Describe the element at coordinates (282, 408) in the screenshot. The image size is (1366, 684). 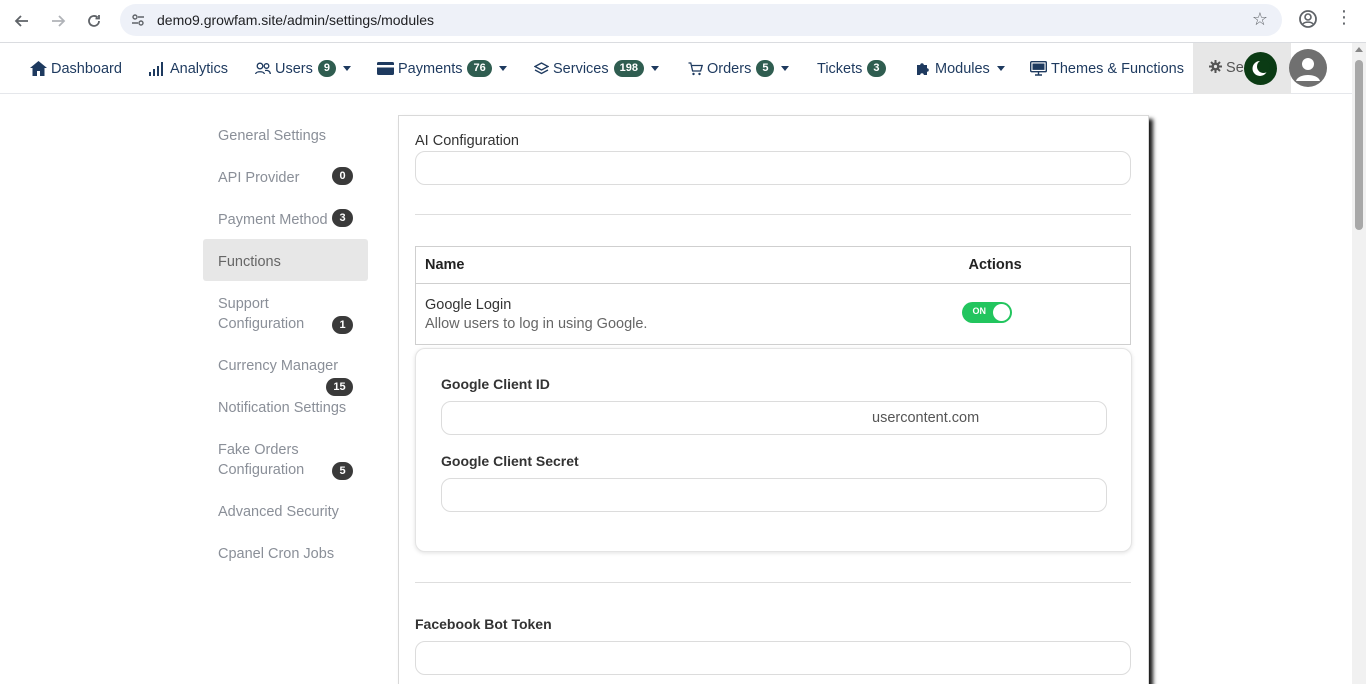
I see `sidebar-item-label: Notification Settings` at that location.